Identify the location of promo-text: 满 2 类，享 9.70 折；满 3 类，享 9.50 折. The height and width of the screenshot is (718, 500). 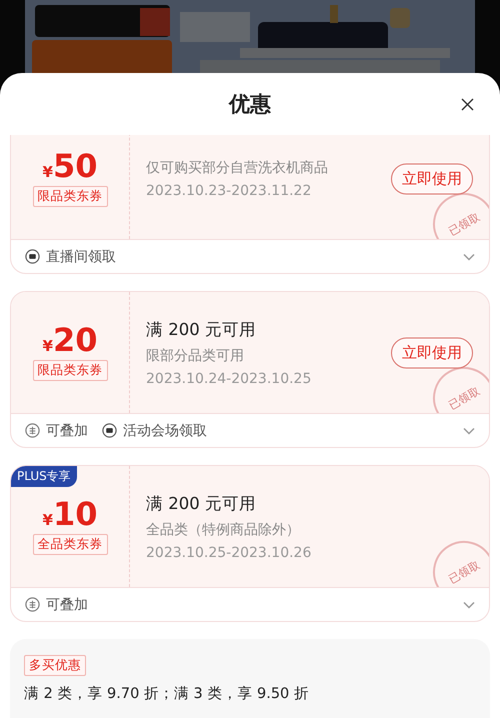
(166, 693).